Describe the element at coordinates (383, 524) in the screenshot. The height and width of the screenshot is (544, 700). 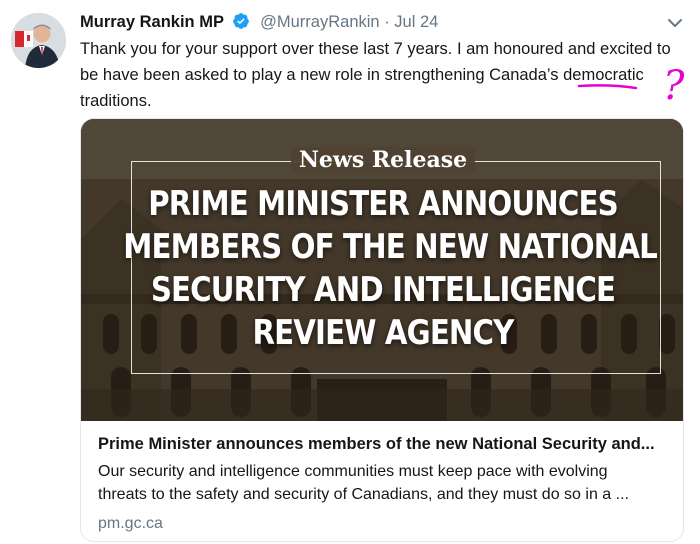
I see `card-domain: pm.gc.ca` at that location.